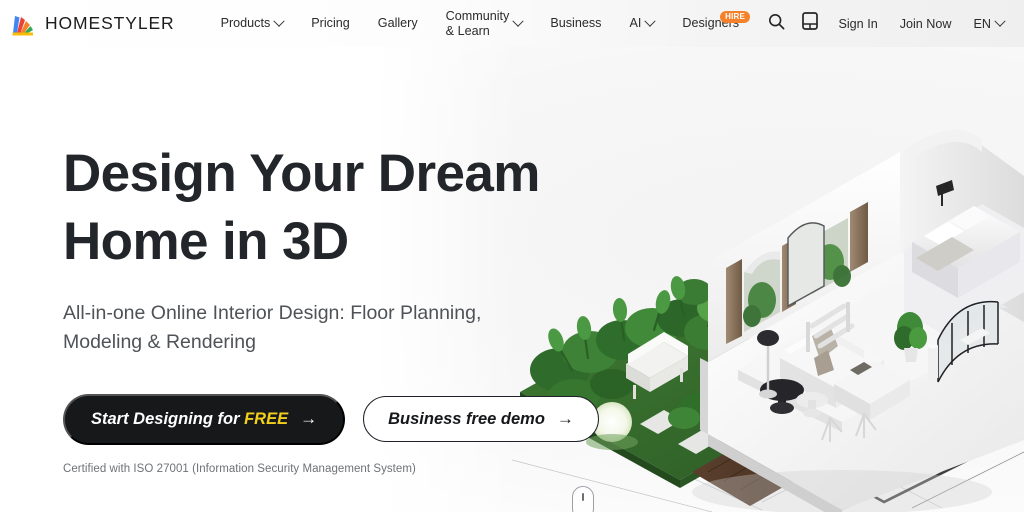 Image resolution: width=1024 pixels, height=512 pixels. Describe the element at coordinates (926, 24) in the screenshot. I see `join-now-link: Join Now` at that location.